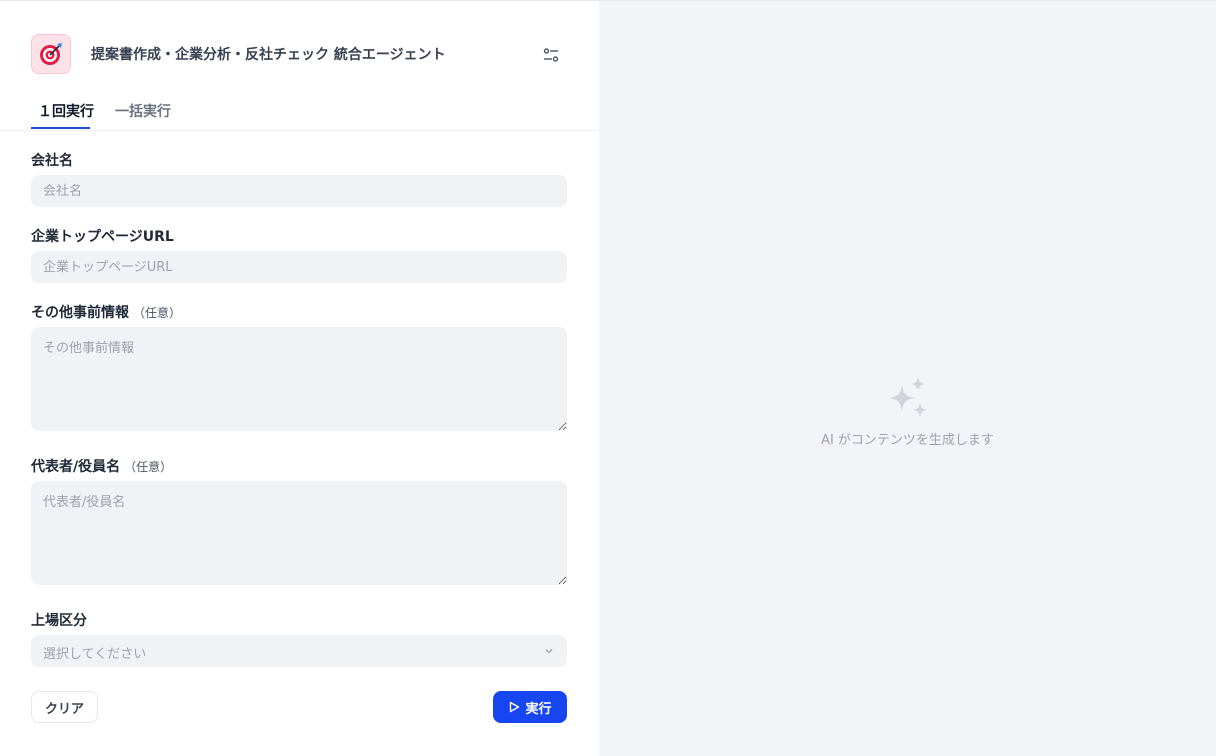  Describe the element at coordinates (538, 709) in the screenshot. I see `run-button-label: 実行` at that location.